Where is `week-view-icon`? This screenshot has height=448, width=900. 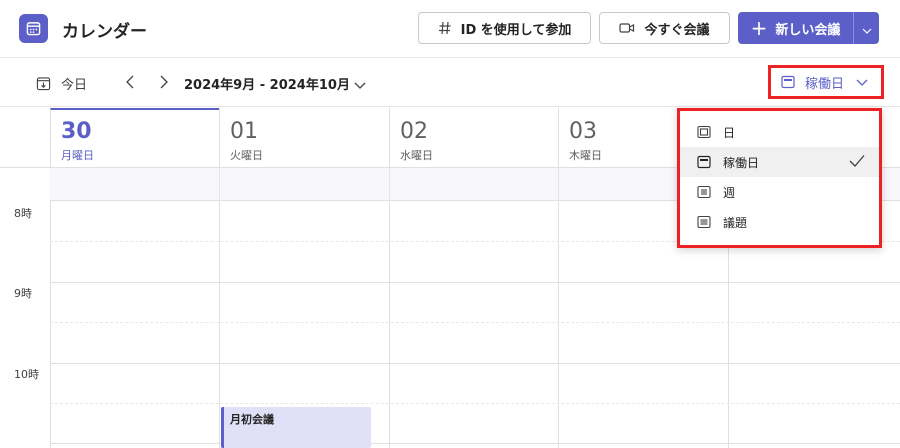 week-view-icon is located at coordinates (704, 192).